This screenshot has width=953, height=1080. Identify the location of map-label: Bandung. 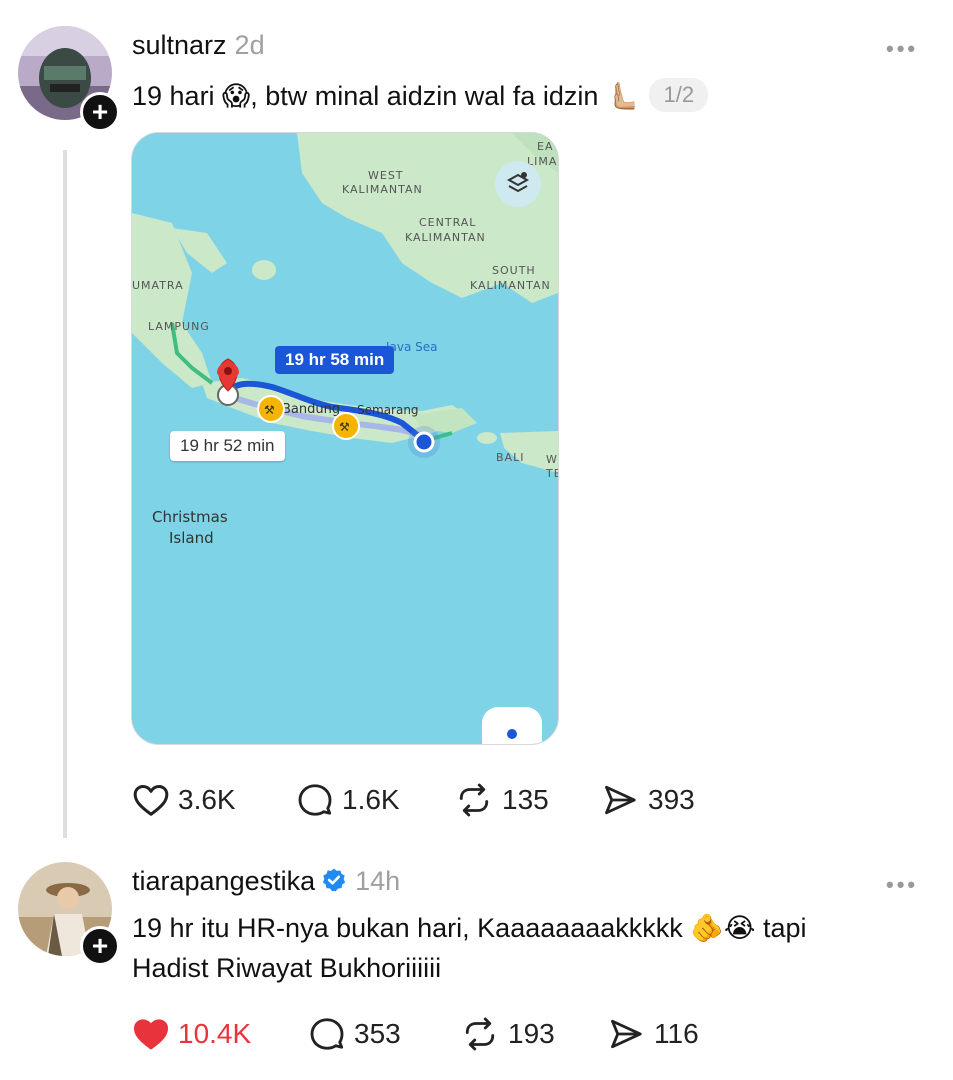
(311, 409).